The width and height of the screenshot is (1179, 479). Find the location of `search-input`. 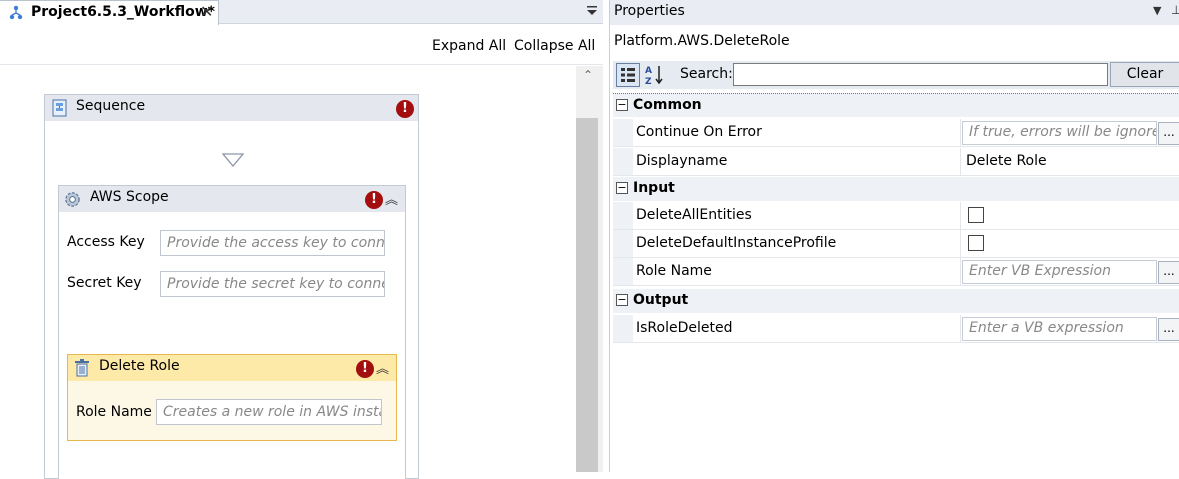

search-input is located at coordinates (920, 74).